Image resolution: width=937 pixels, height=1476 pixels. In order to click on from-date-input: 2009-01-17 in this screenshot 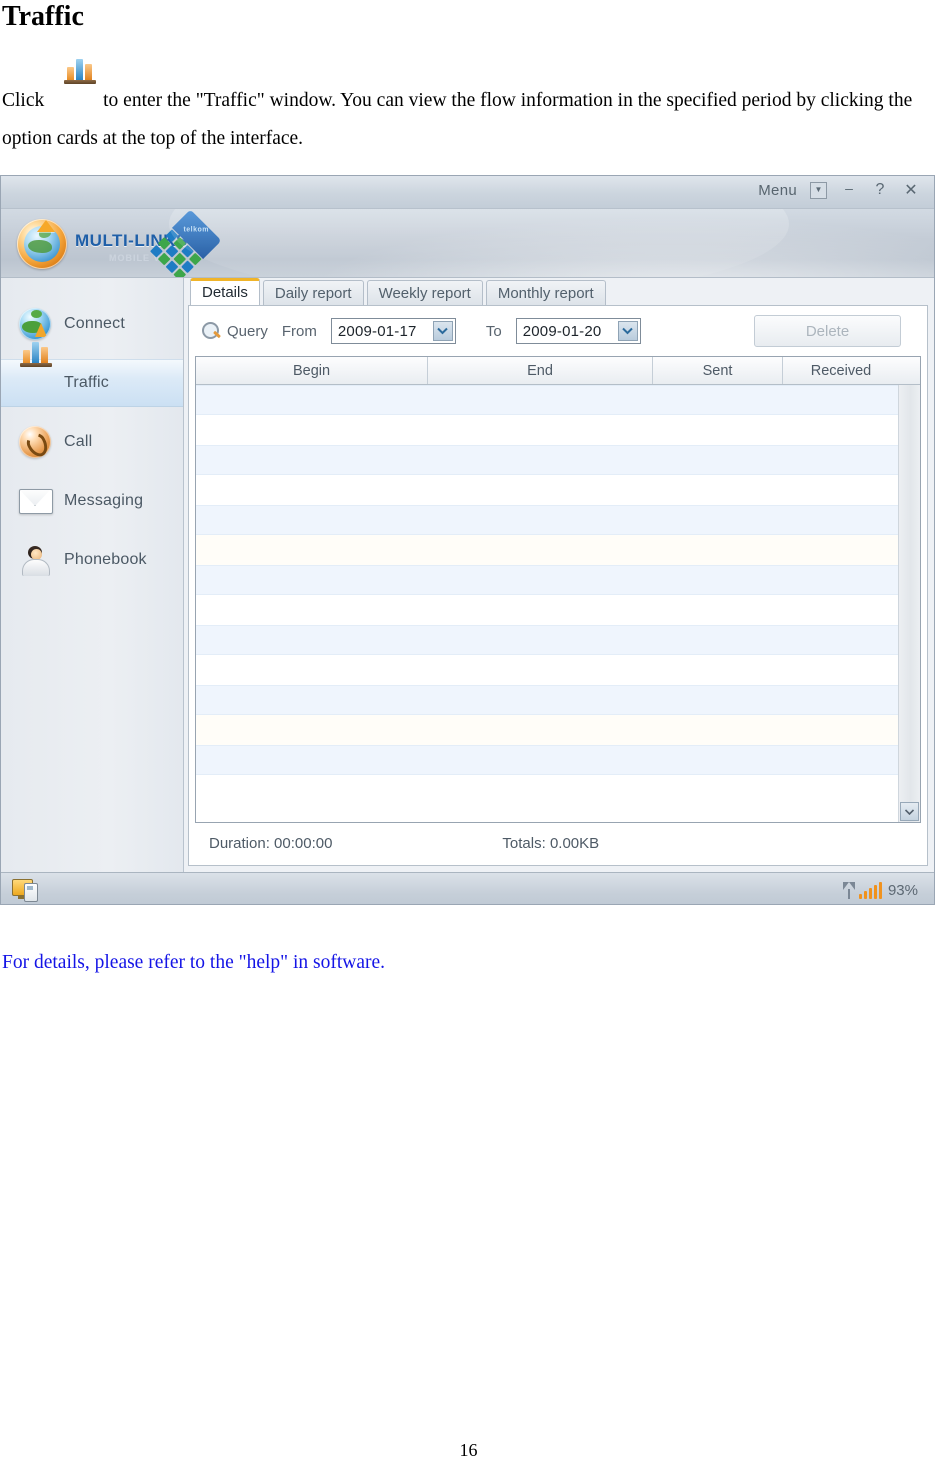, I will do `click(393, 331)`.